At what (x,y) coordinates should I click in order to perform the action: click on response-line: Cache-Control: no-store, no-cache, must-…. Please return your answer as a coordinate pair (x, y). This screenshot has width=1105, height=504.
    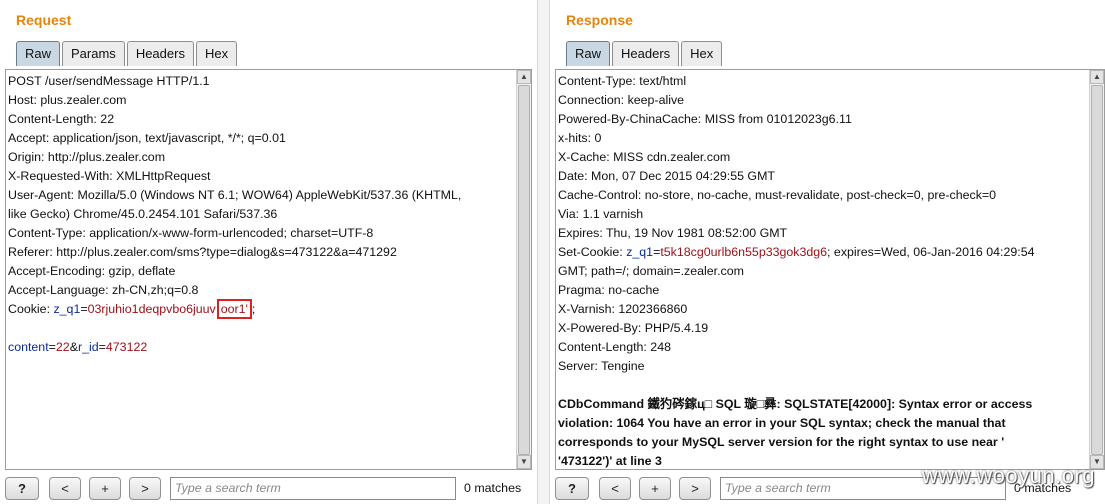
    Looking at the image, I should click on (777, 195).